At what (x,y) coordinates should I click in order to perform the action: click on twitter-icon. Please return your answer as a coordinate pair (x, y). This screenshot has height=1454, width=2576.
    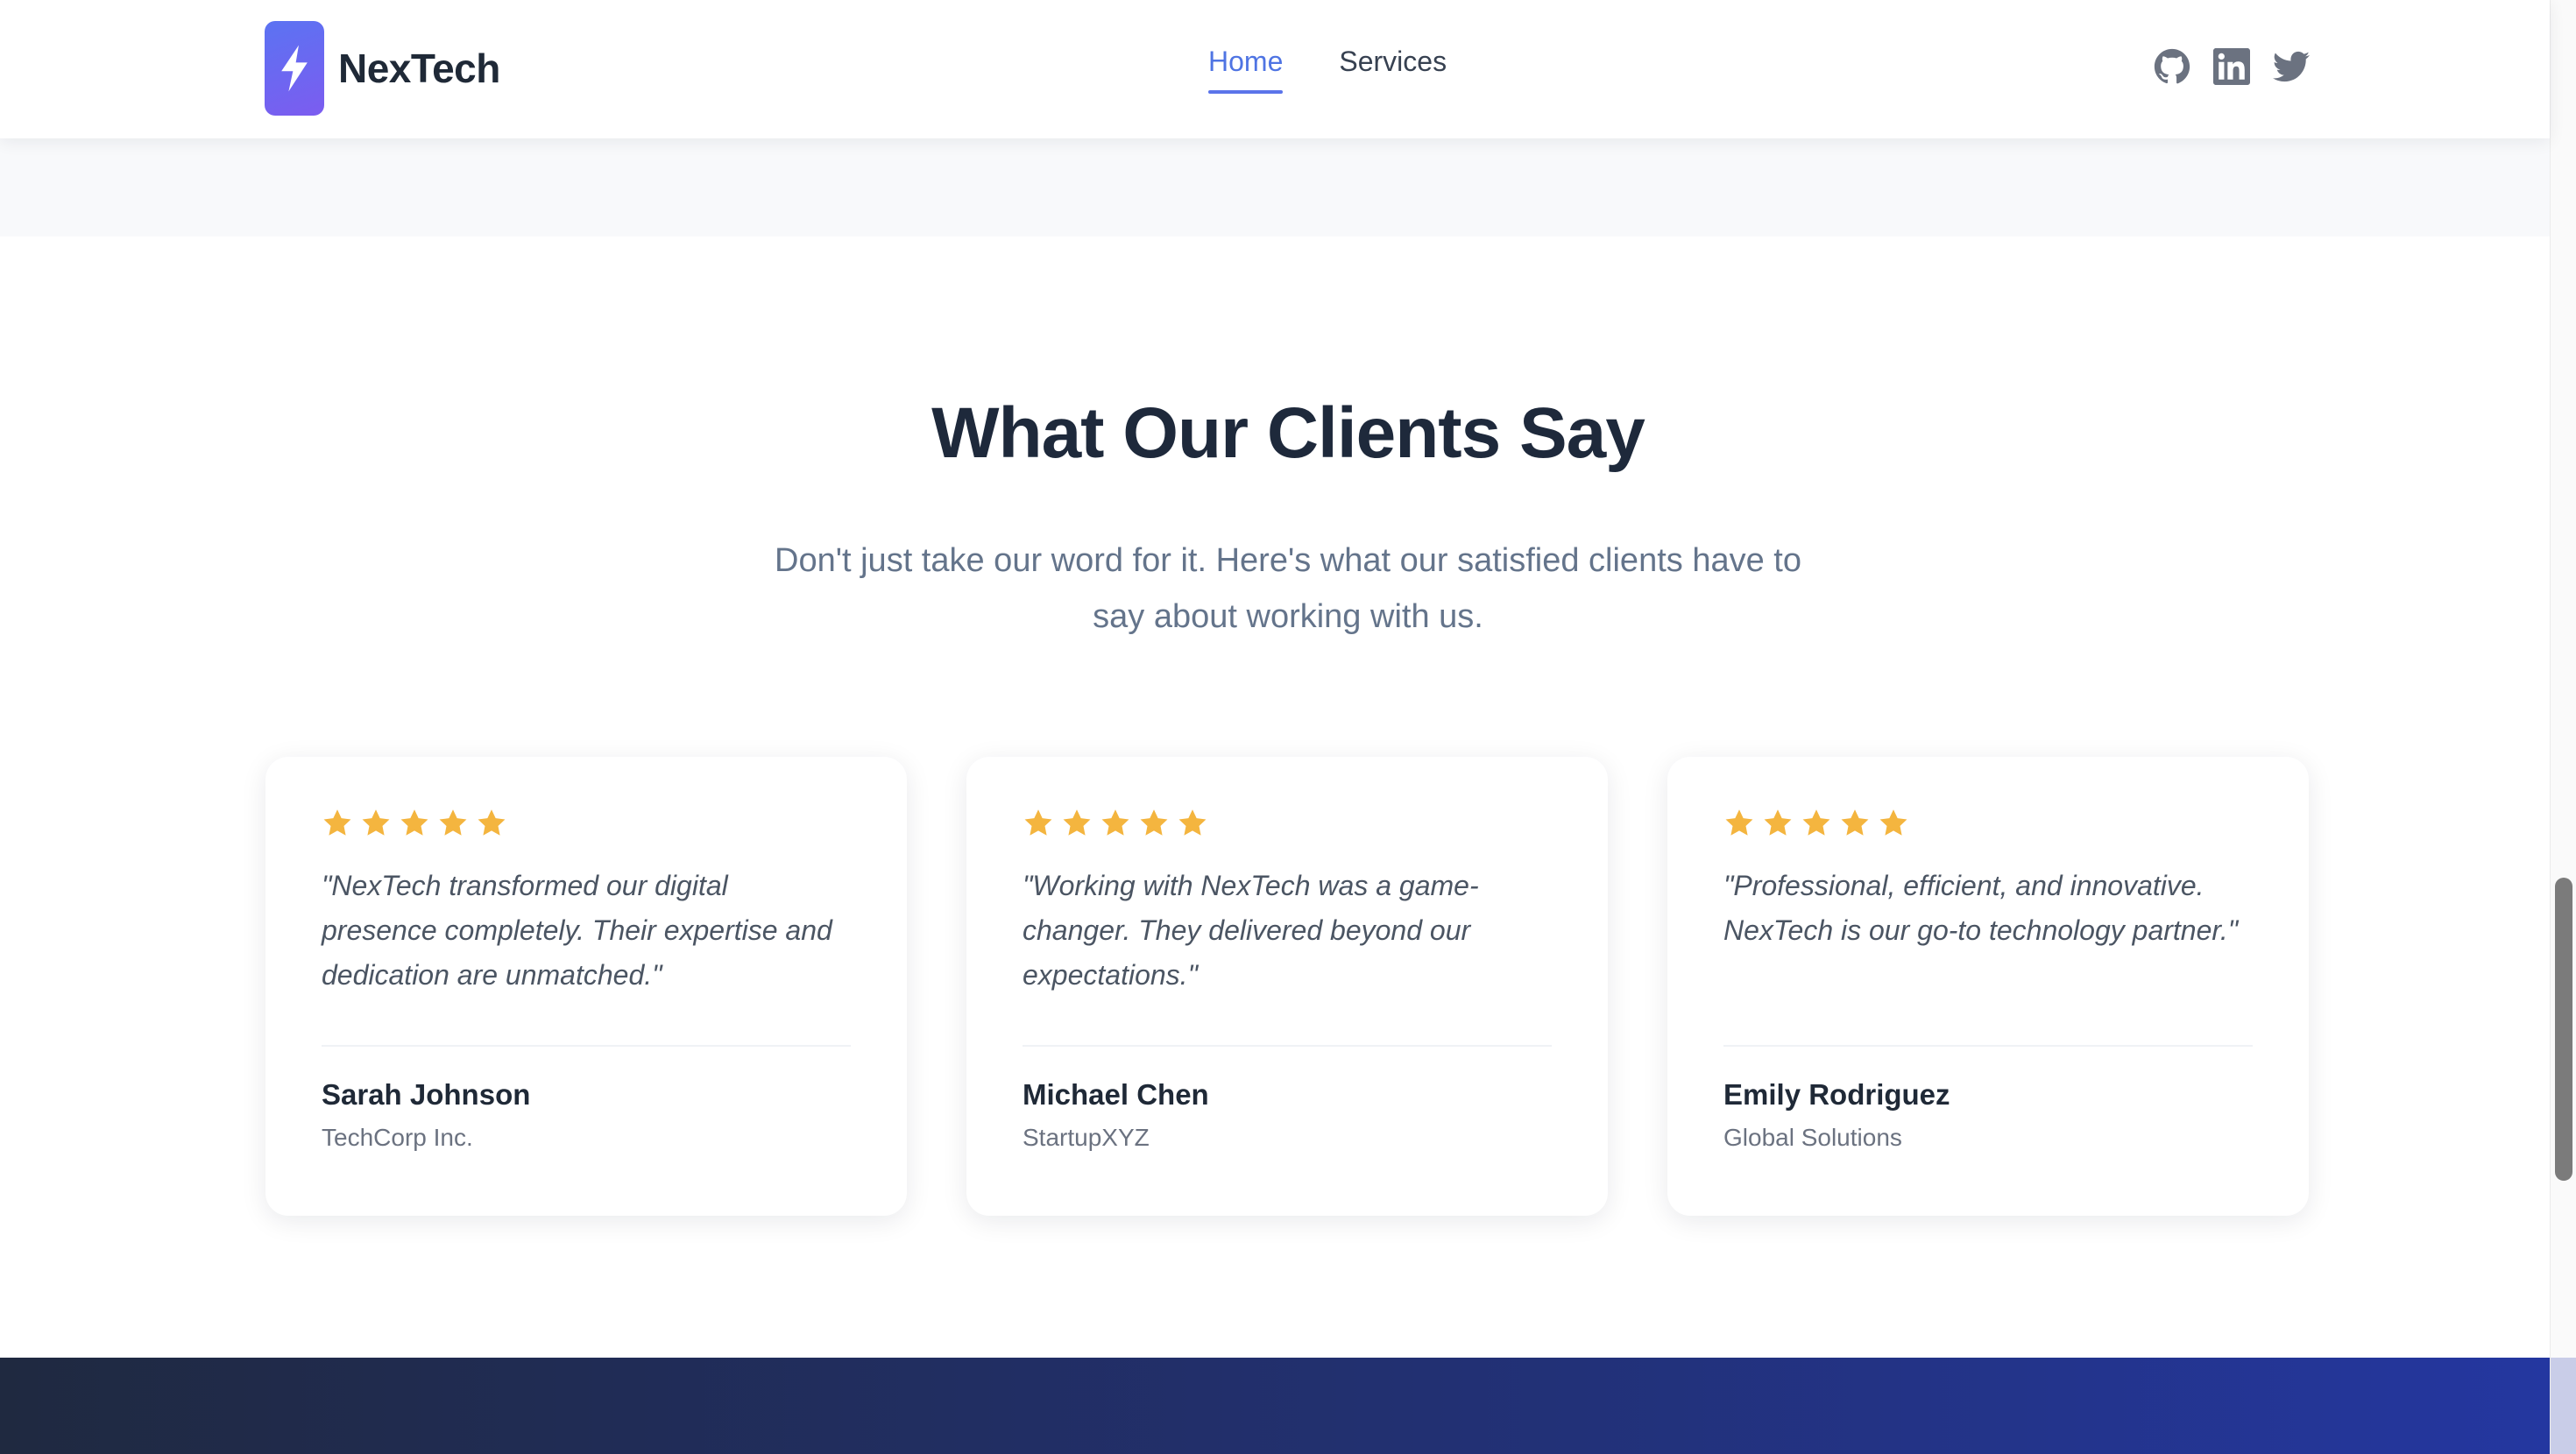
    Looking at the image, I should click on (2291, 66).